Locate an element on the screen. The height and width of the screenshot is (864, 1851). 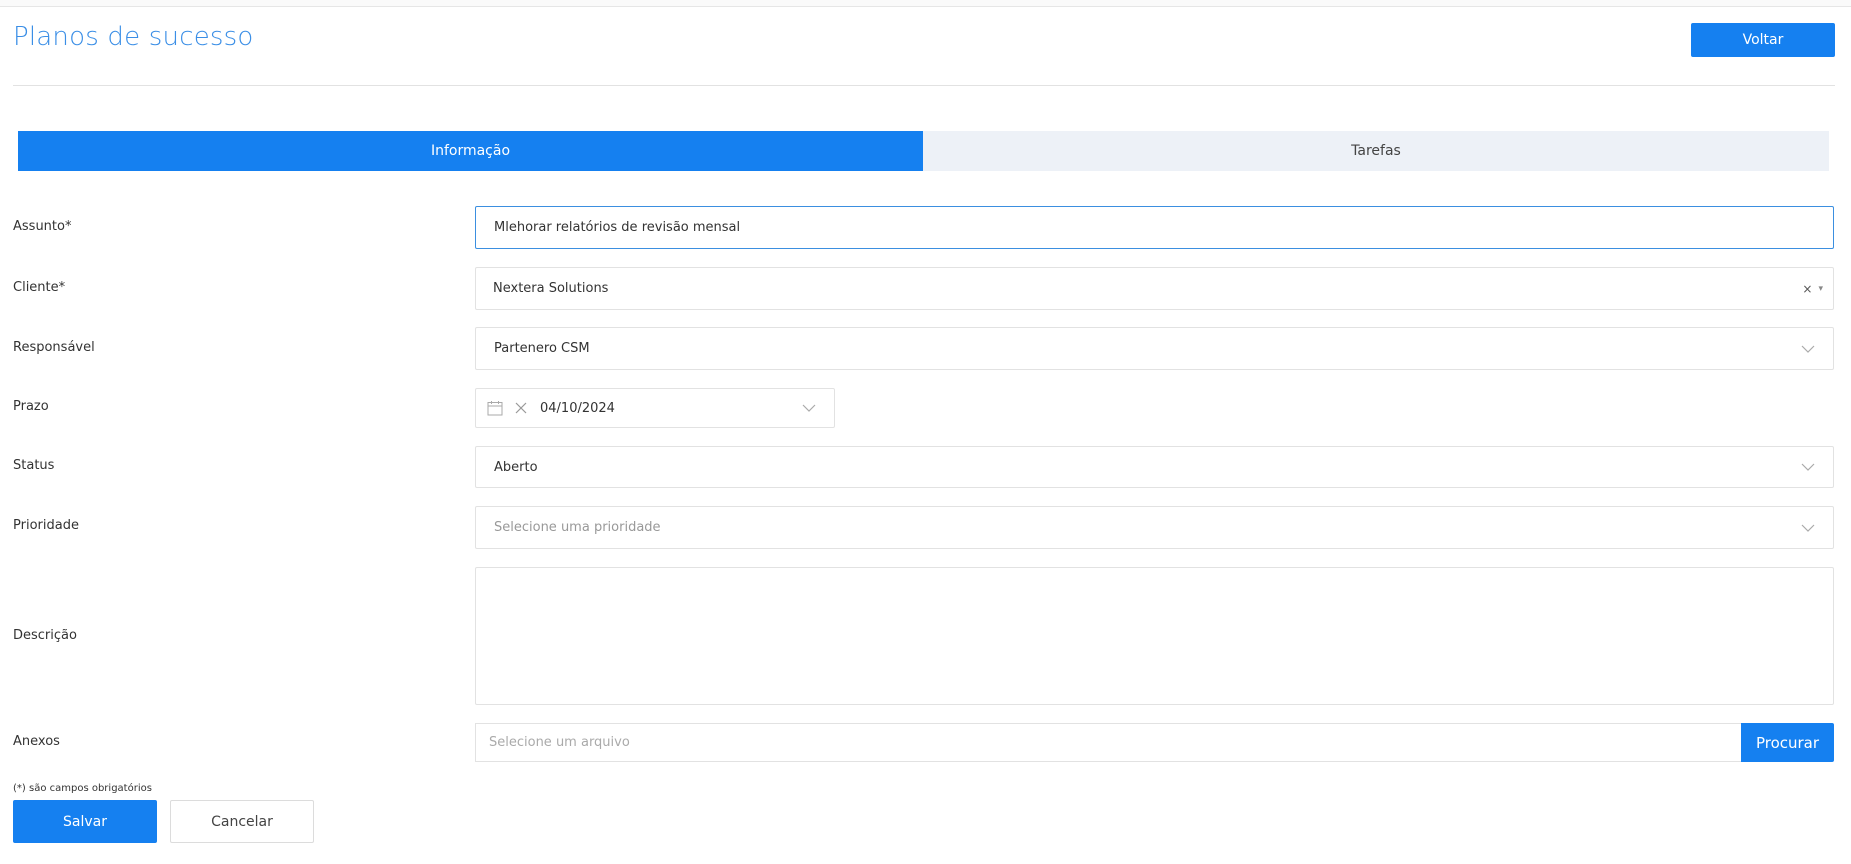
tab-informacao: Informação is located at coordinates (470, 151).